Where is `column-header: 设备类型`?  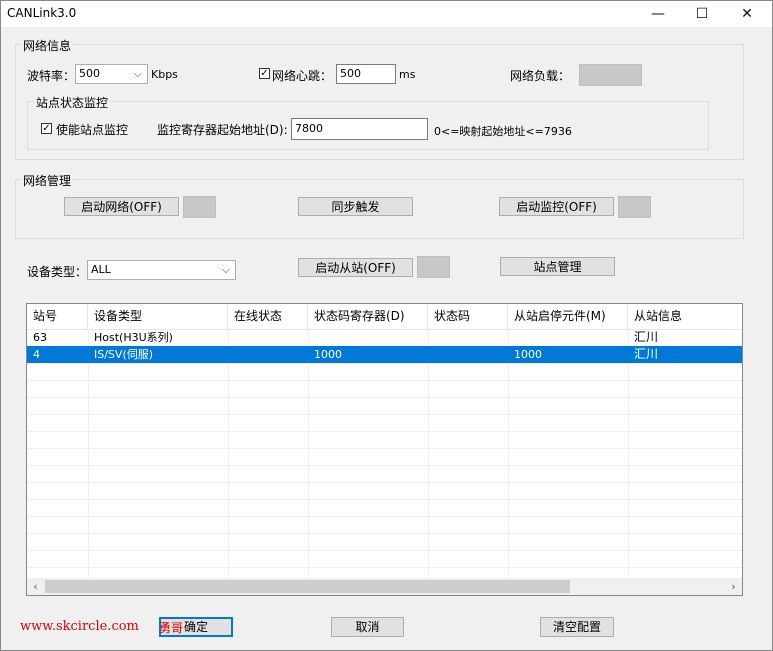
column-header: 设备类型 is located at coordinates (158, 316).